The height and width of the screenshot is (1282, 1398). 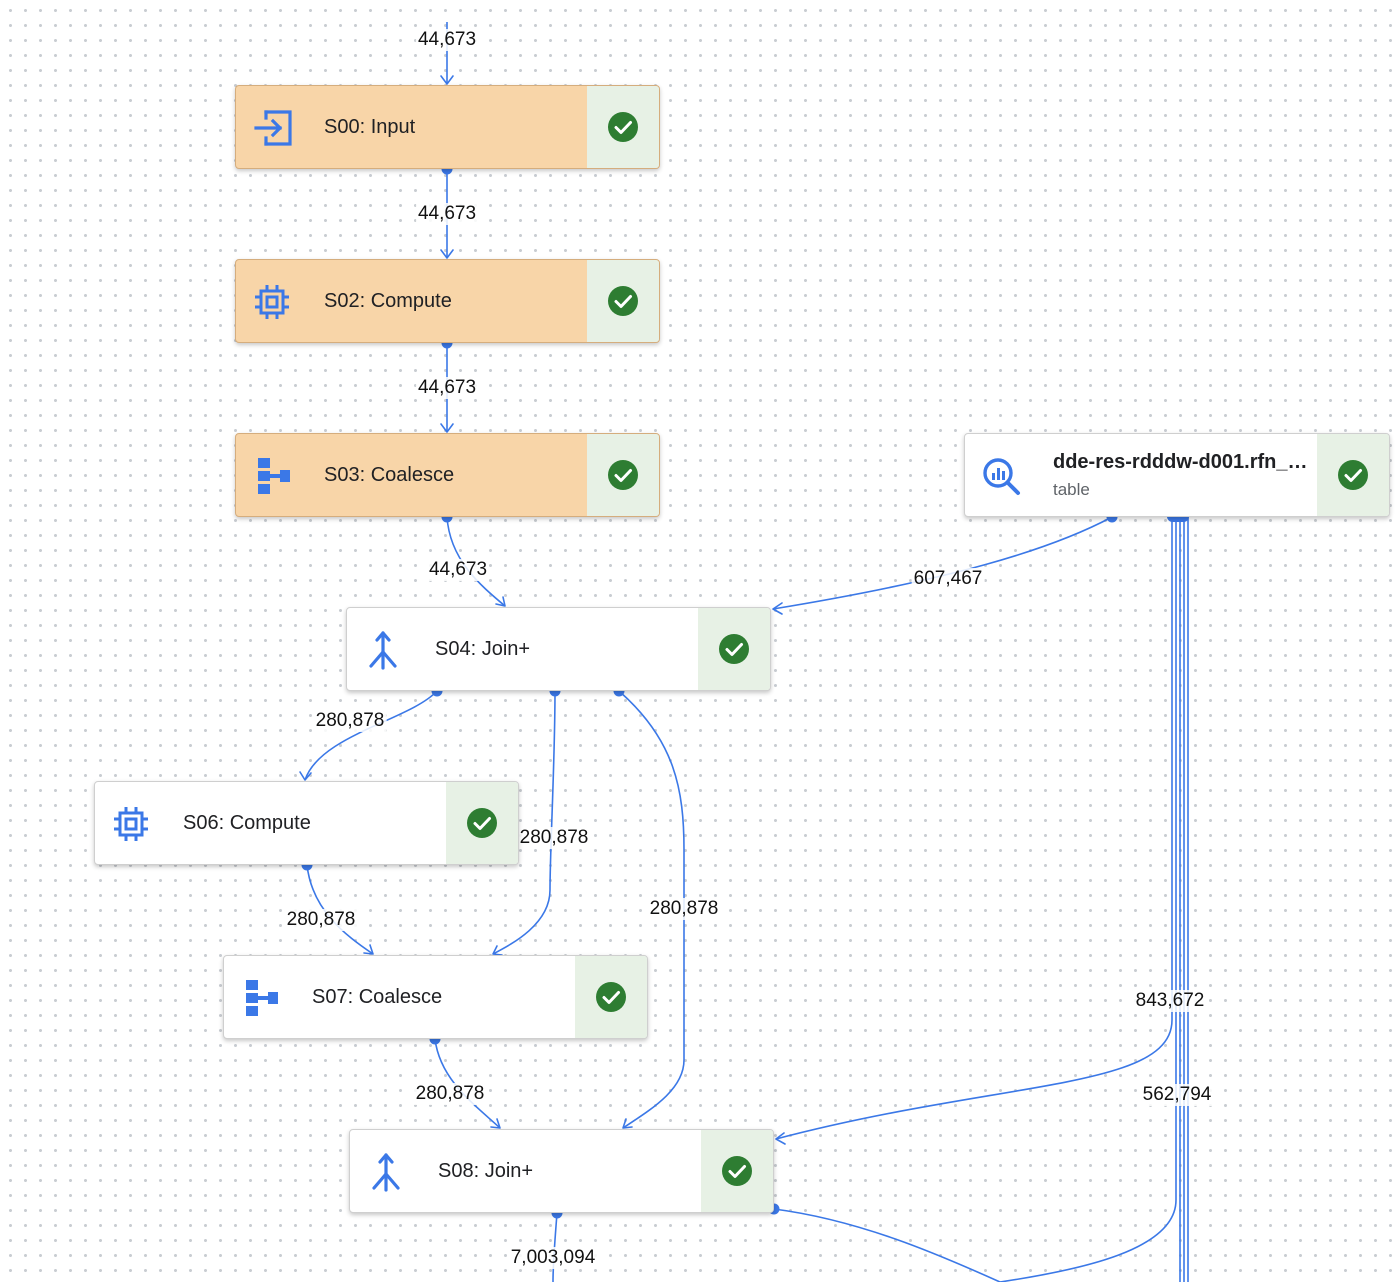 What do you see at coordinates (486, 1171) in the screenshot?
I see `node-title: S08: Join+` at bounding box center [486, 1171].